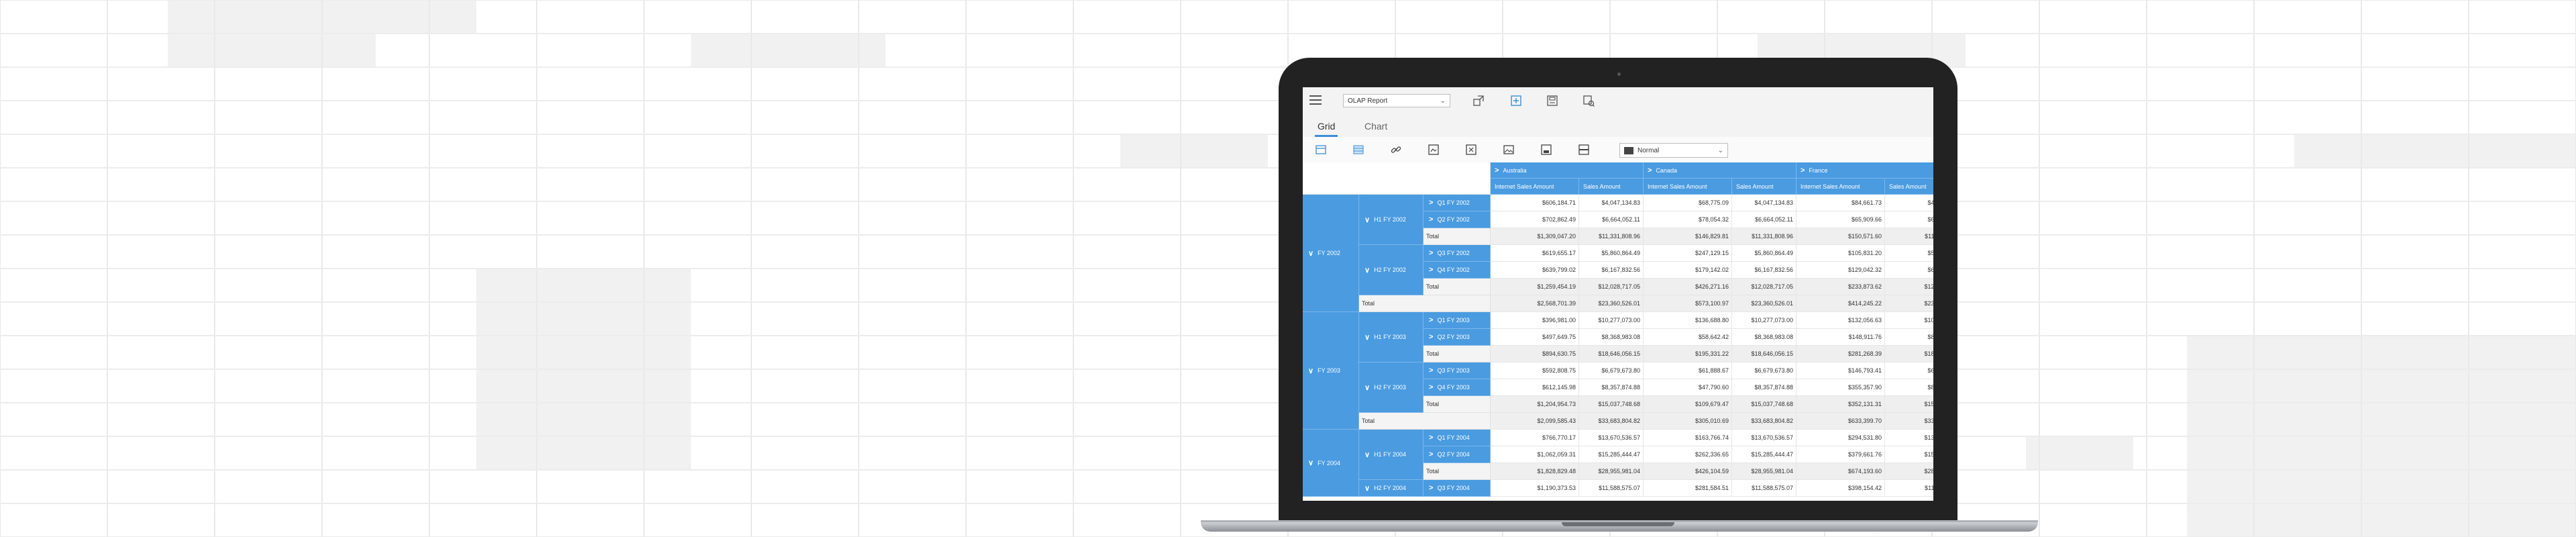 The height and width of the screenshot is (537, 2576). Describe the element at coordinates (1688, 354) in the screenshot. I see `value-cell: $195,331.22` at that location.